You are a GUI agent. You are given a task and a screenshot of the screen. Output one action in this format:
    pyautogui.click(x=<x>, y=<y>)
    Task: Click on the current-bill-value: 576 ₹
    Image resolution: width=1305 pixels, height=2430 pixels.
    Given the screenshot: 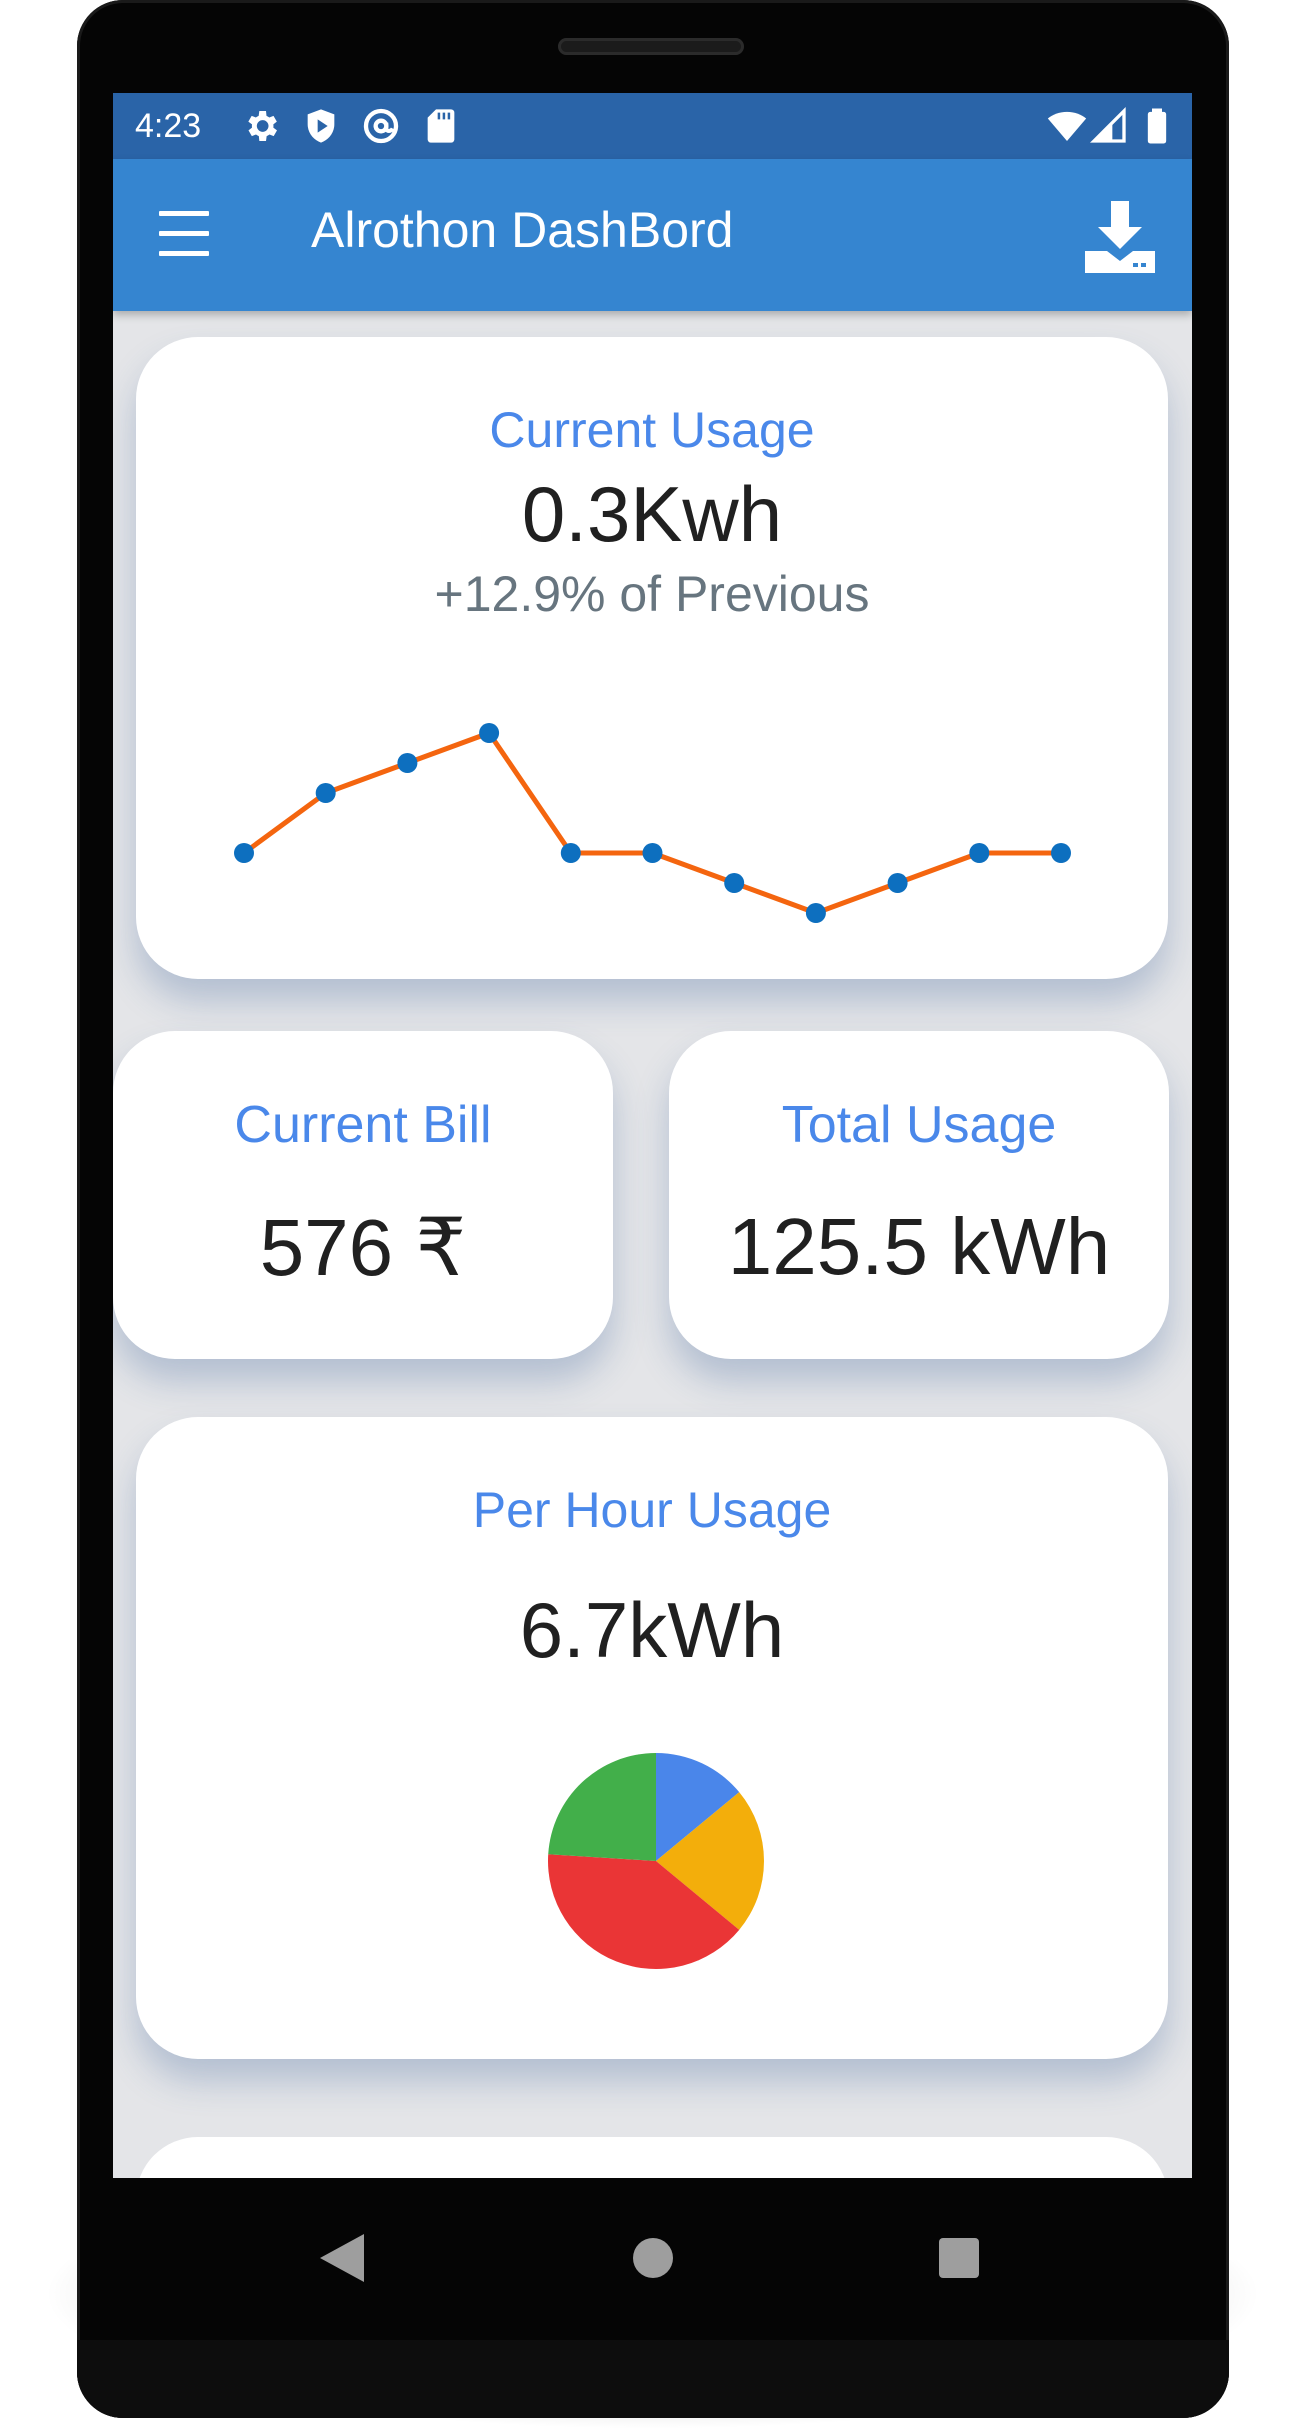 What is the action you would take?
    pyautogui.click(x=363, y=1247)
    